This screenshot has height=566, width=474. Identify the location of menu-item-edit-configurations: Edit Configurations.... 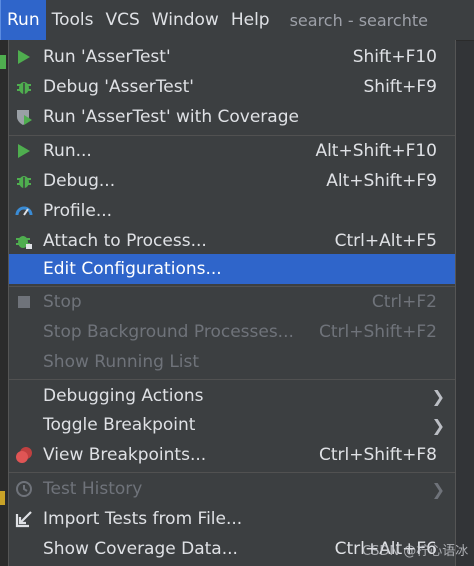
(232, 269).